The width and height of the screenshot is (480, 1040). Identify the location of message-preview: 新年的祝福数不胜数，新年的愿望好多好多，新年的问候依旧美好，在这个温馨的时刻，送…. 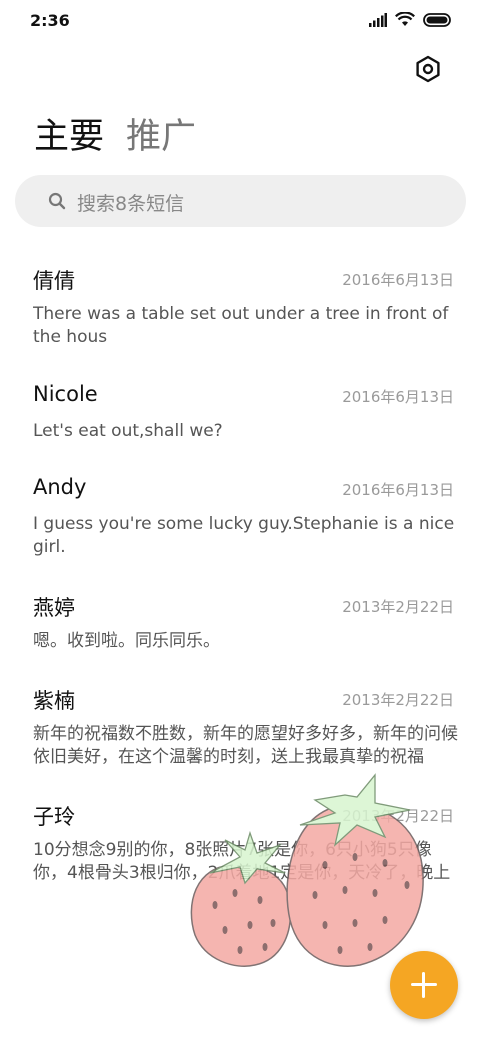
(245, 745).